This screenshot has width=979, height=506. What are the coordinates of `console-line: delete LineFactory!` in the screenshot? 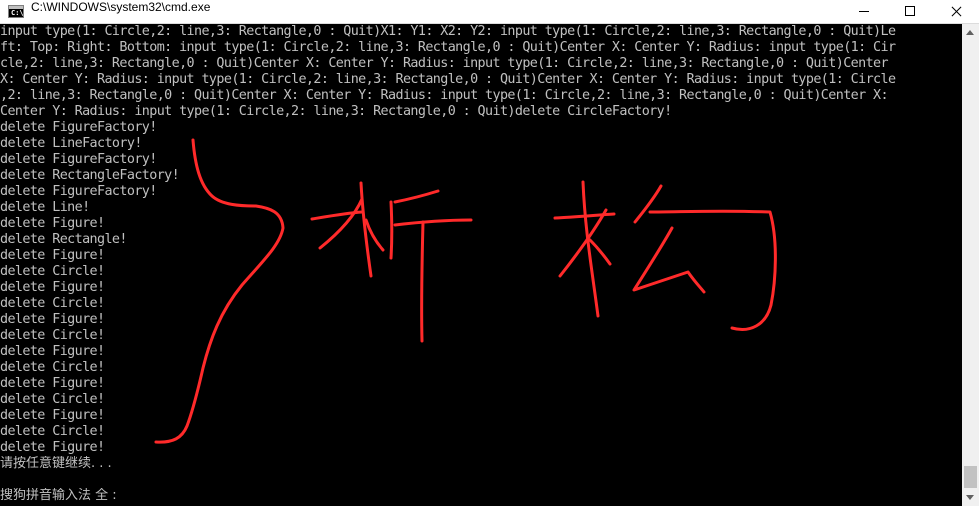 It's located at (71, 143).